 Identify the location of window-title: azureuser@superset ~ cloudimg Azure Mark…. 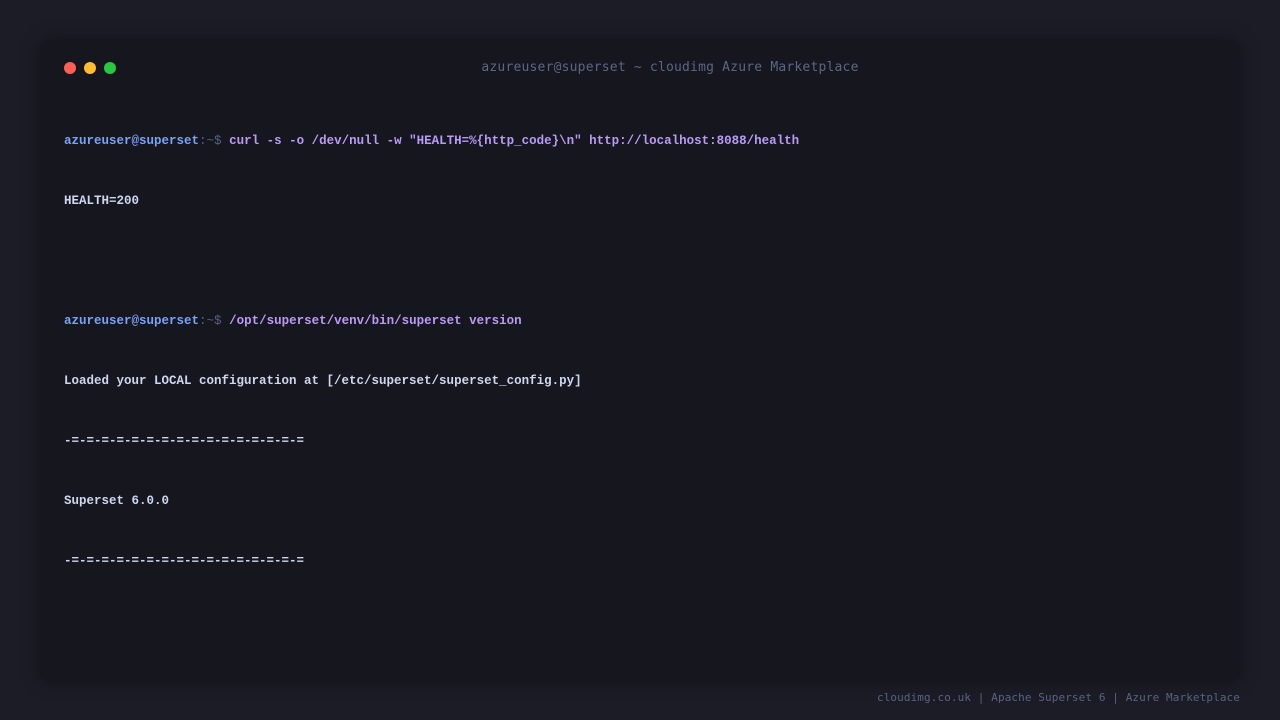
(670, 67).